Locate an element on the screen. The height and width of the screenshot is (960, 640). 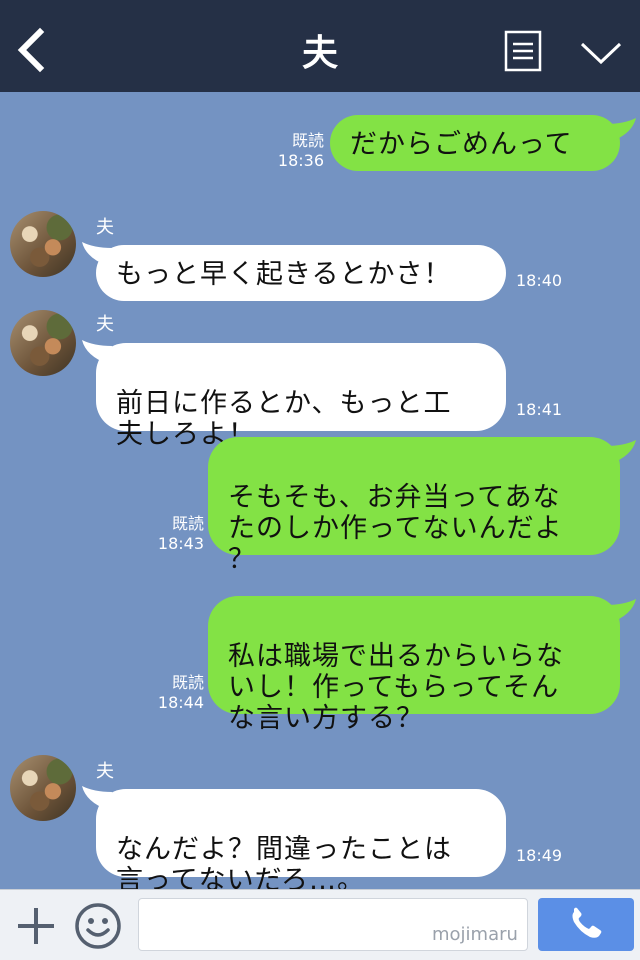
message-time: 18:43 is located at coordinates (180, 543).